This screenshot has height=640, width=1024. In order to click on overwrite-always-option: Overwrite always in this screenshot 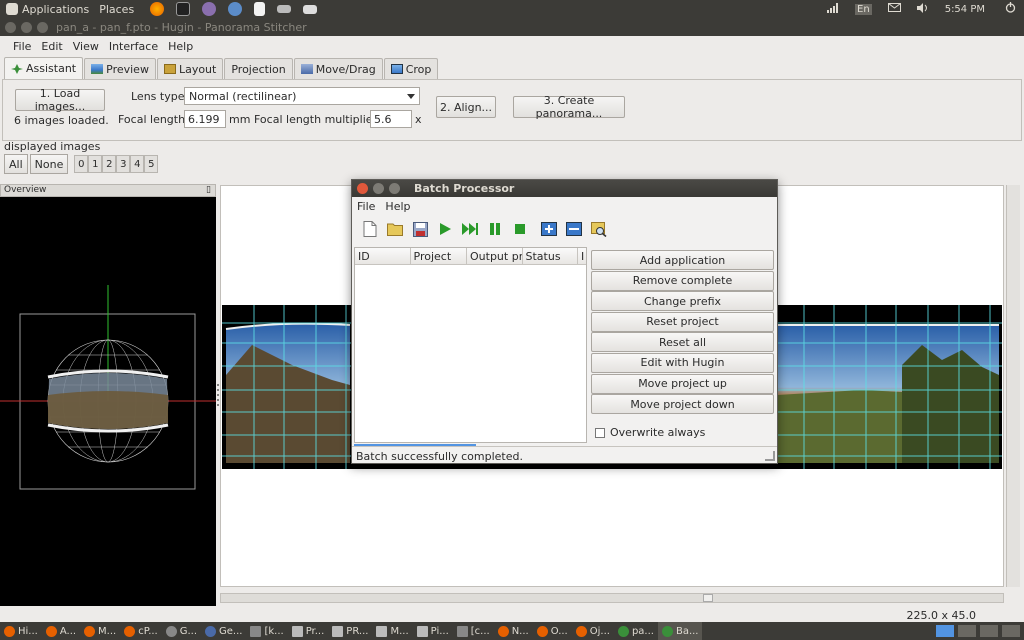, I will do `click(650, 432)`.